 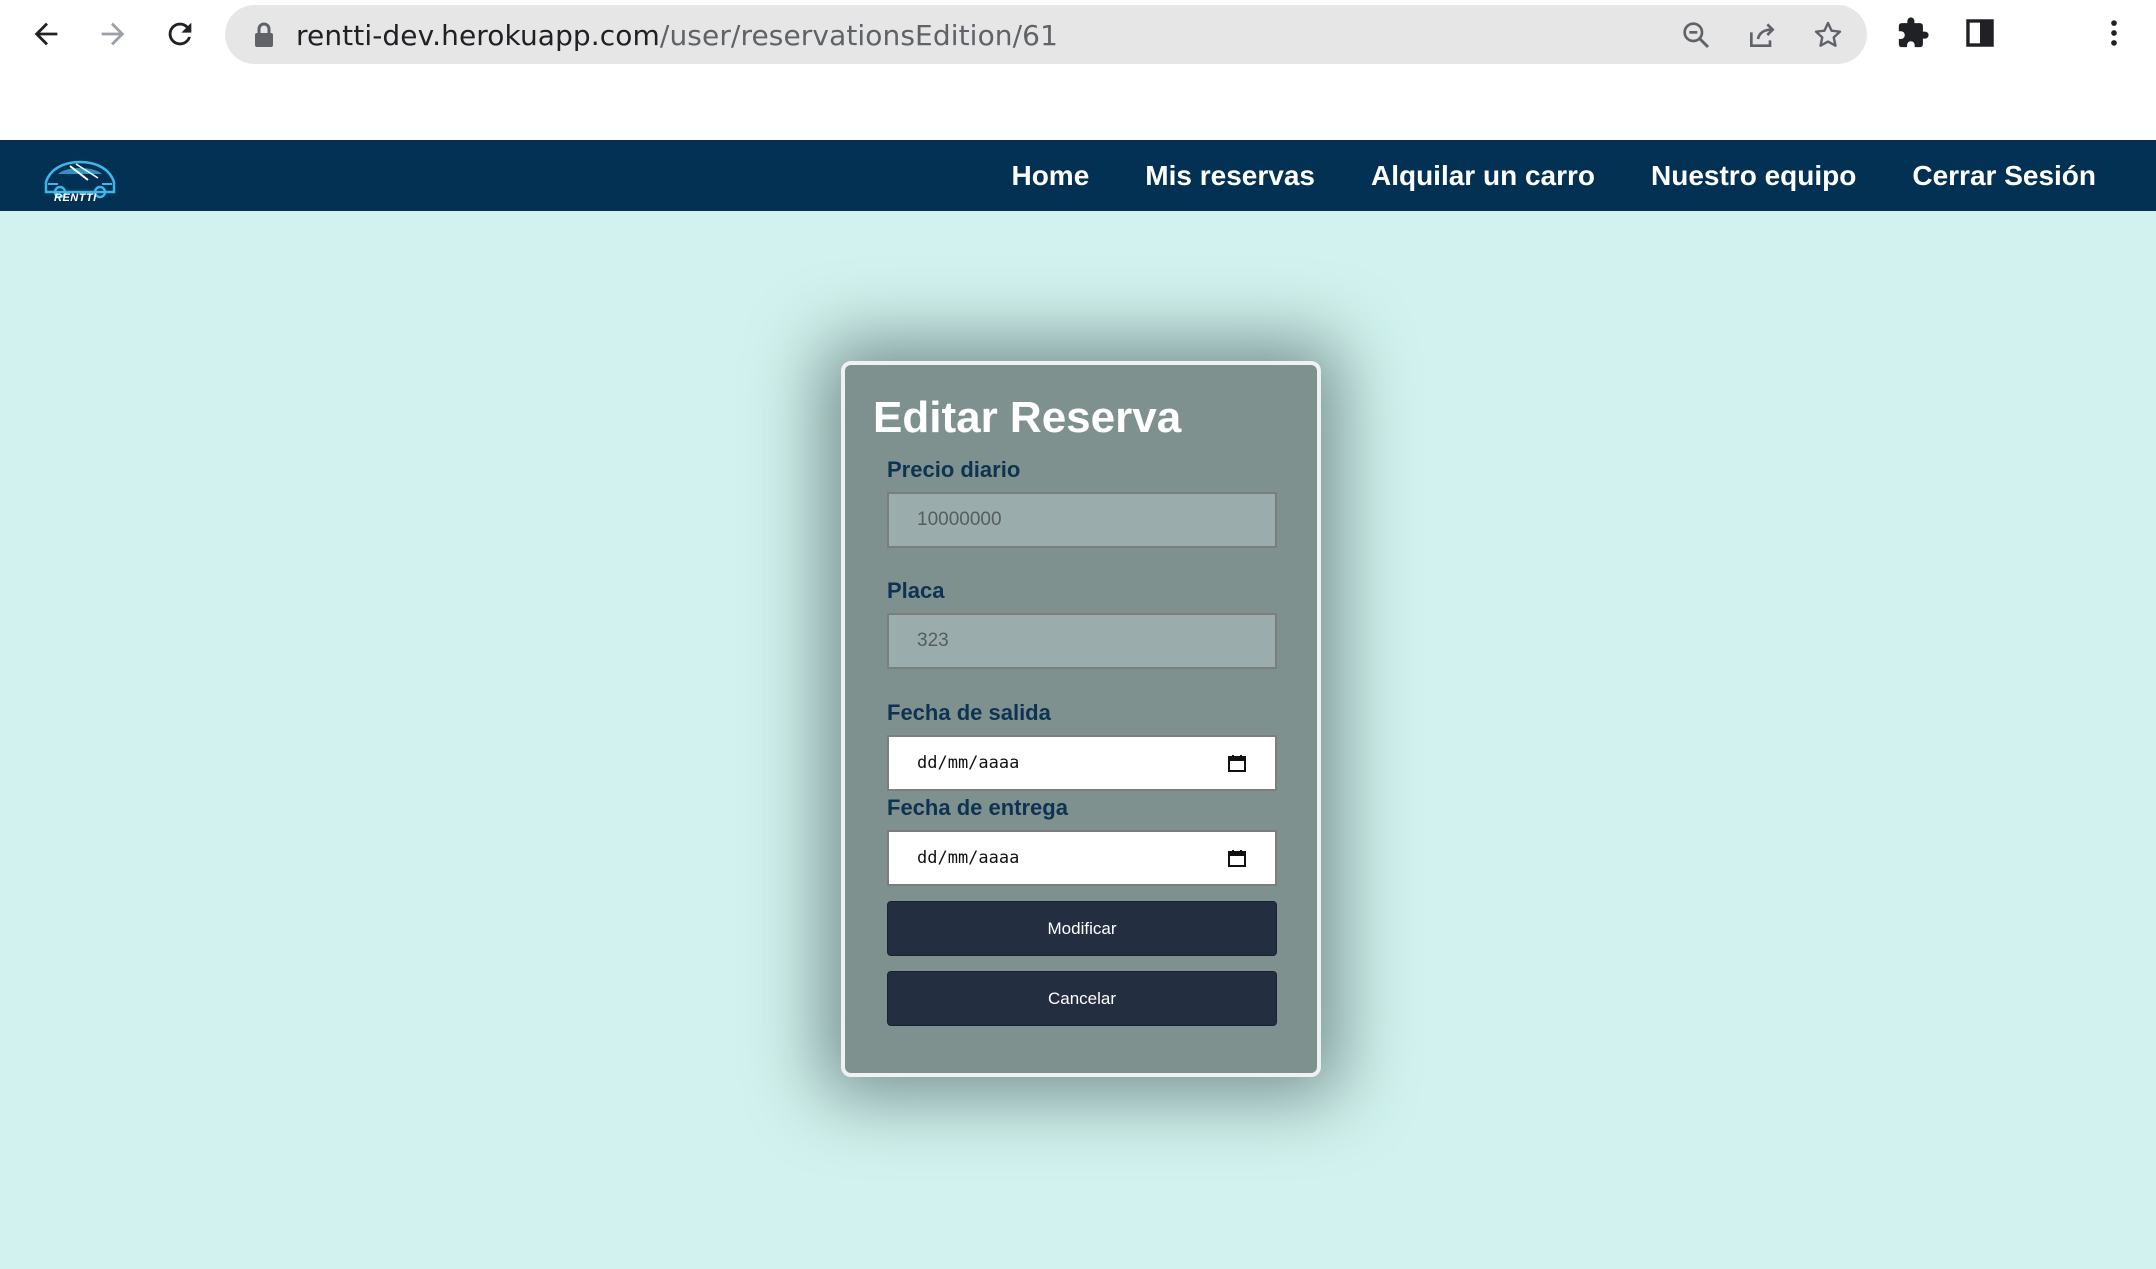 I want to click on extensions-icon, so click(x=1913, y=33).